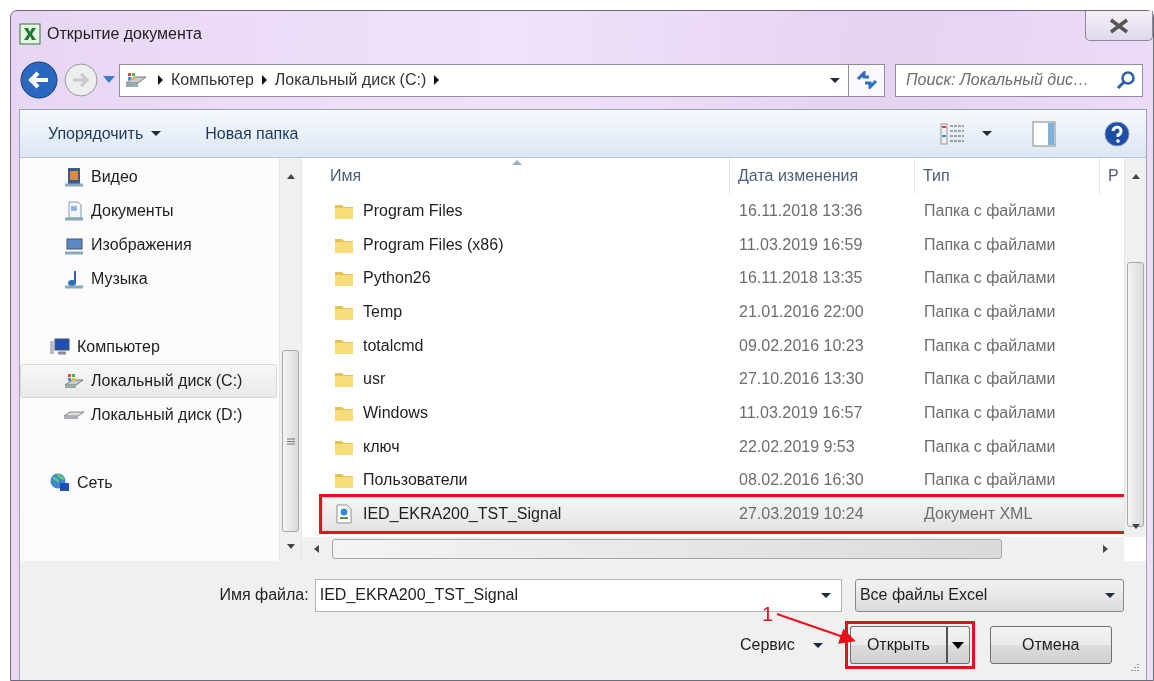  Describe the element at coordinates (723, 413) in the screenshot. I see `file-row: Windows 11.03.2019 16:57 Папка с файлами` at that location.